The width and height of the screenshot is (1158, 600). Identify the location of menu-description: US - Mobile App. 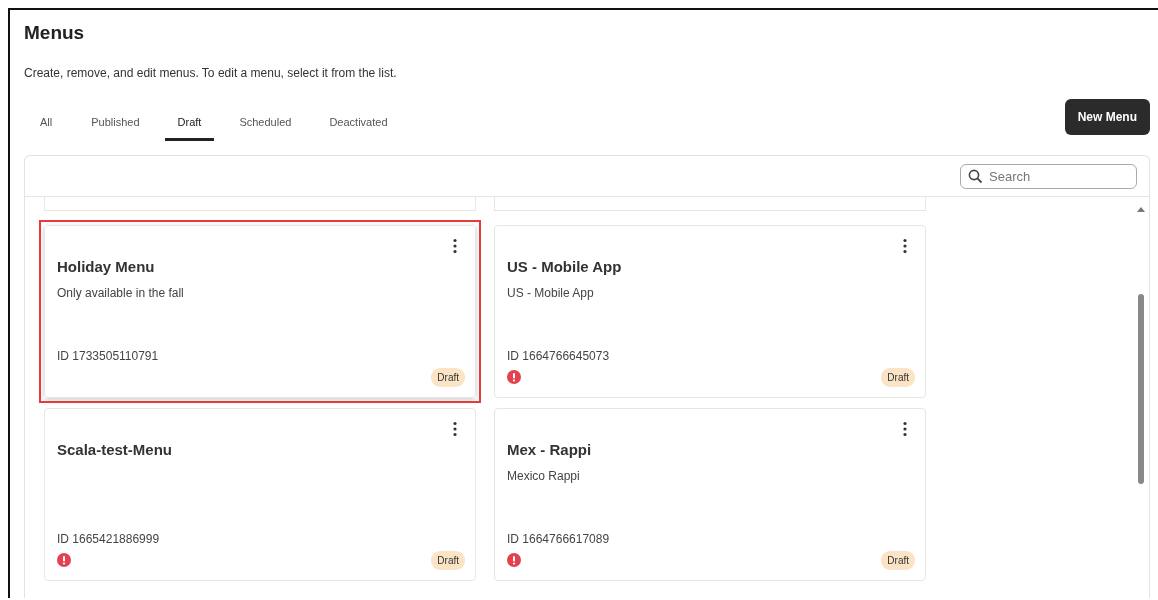
(551, 293).